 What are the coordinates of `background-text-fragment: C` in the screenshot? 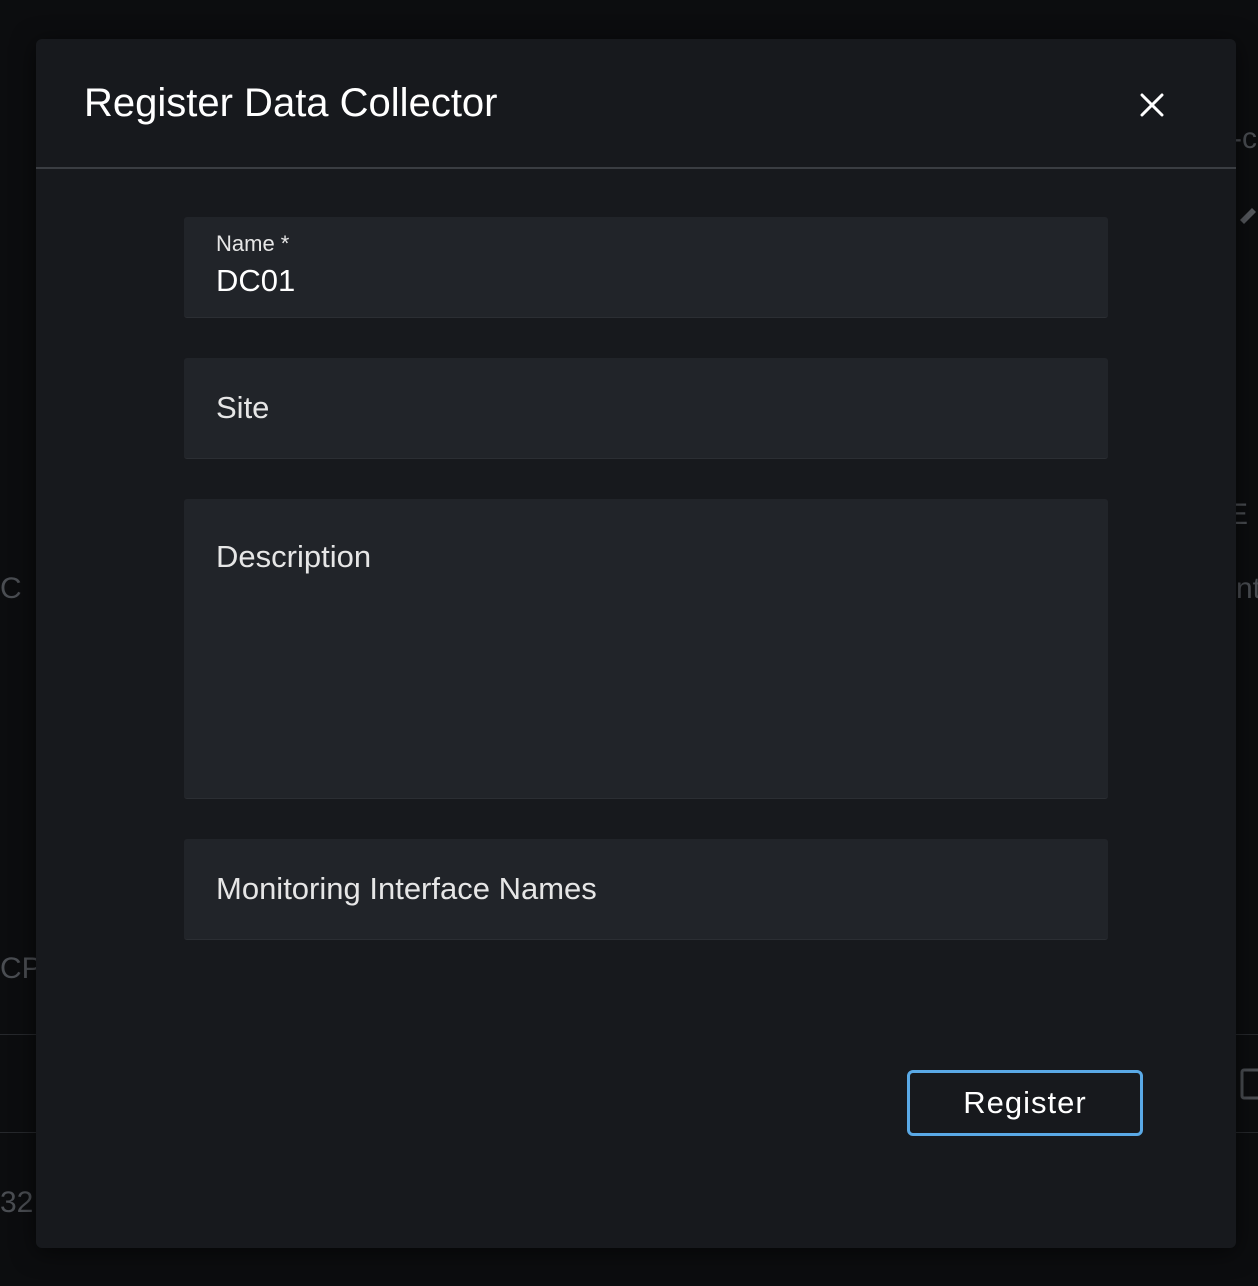 It's located at (11, 588).